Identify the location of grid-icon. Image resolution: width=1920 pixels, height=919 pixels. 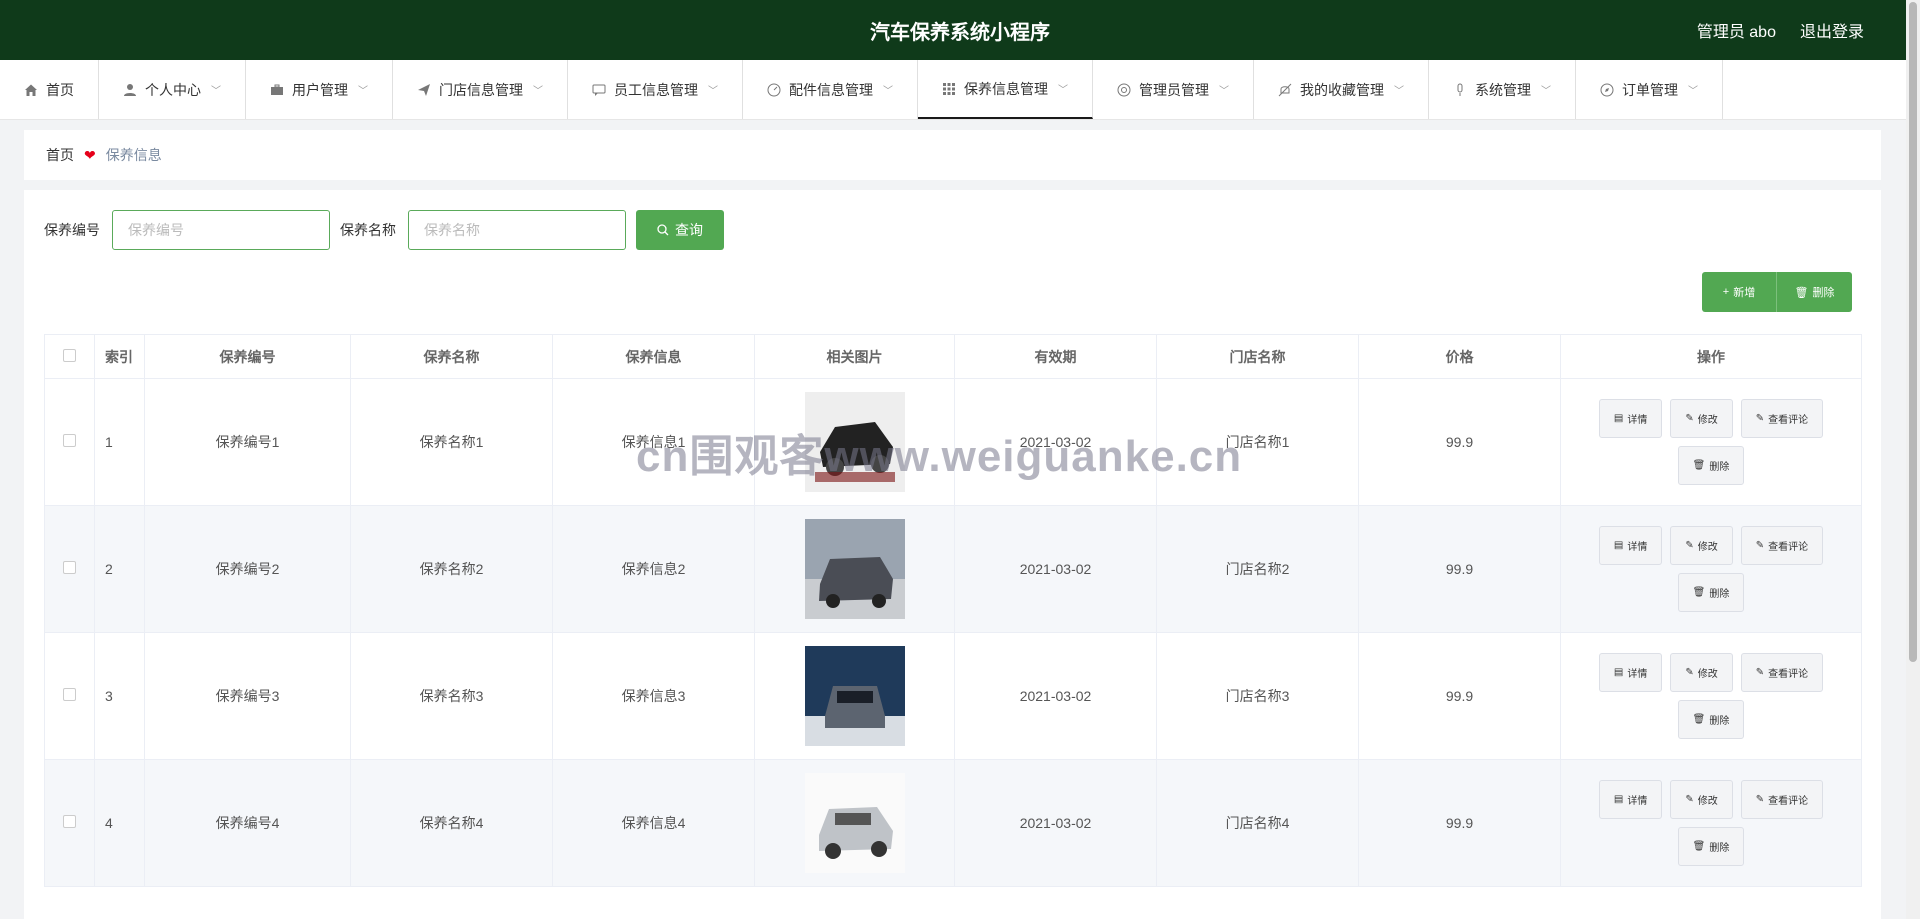
(949, 89).